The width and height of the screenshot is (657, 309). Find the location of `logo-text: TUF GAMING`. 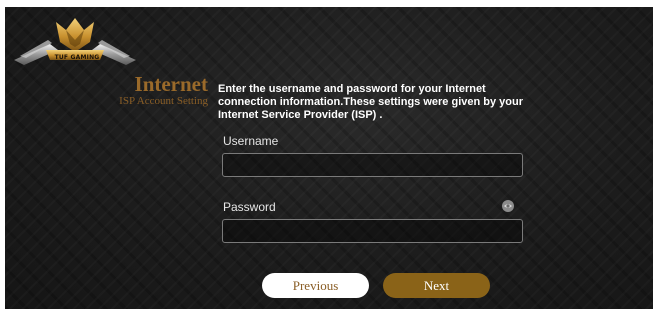

logo-text: TUF GAMING is located at coordinates (77, 57).